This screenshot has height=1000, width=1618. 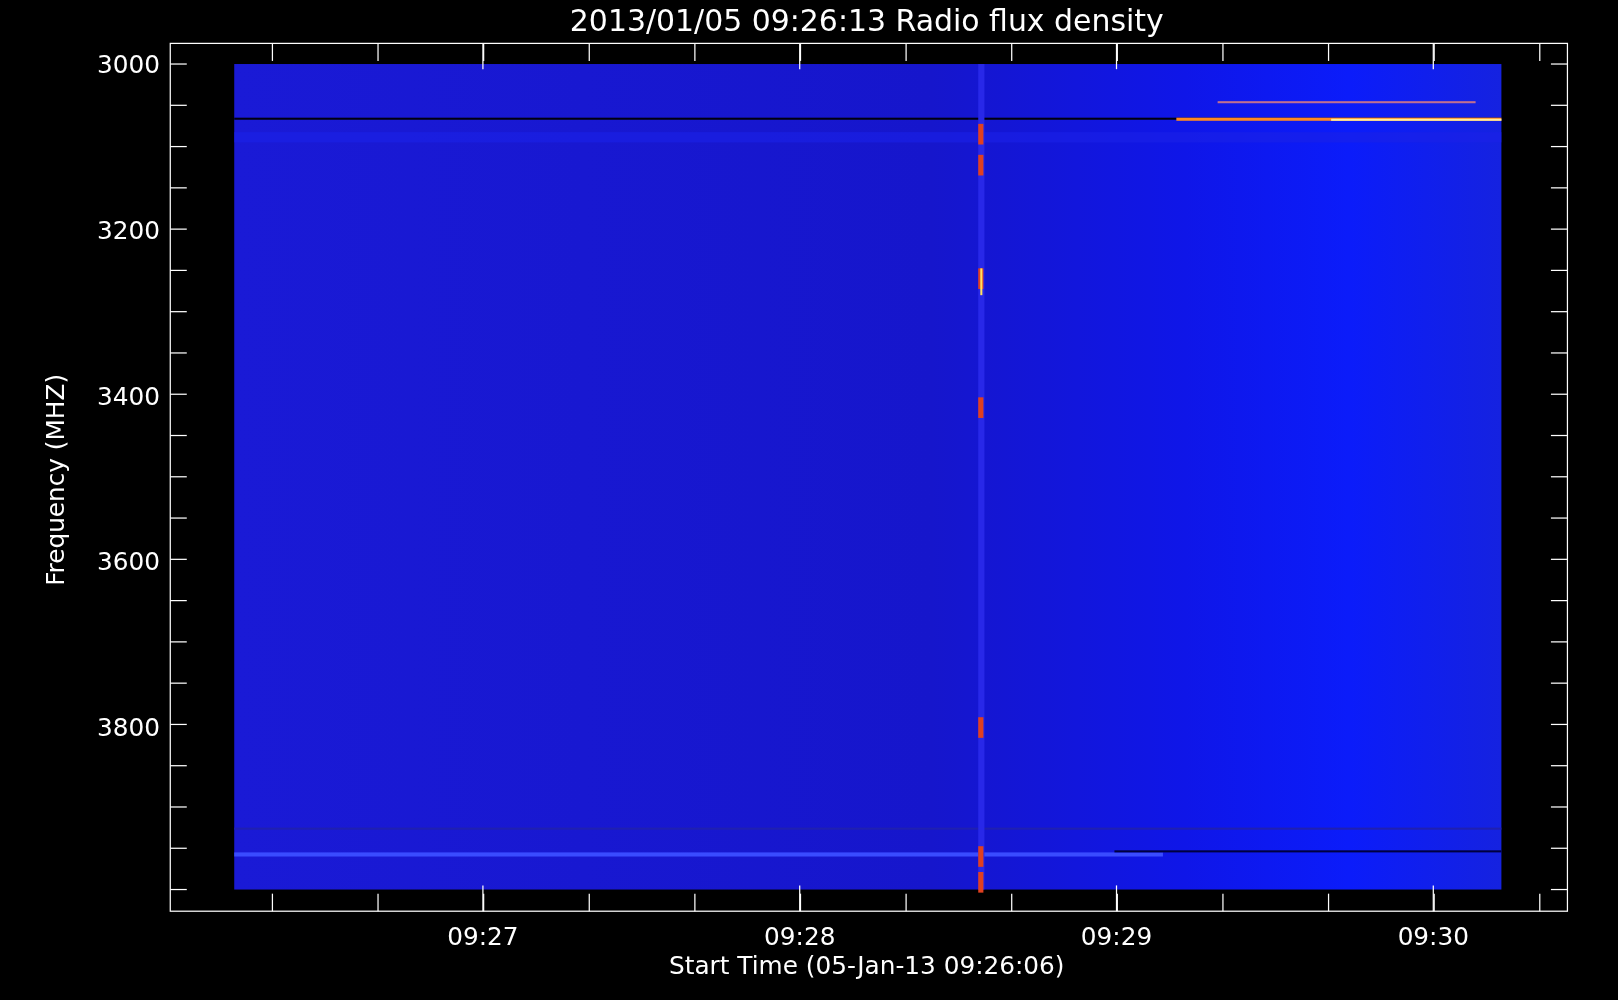 What do you see at coordinates (128, 65) in the screenshot?
I see `y-tick-label: 3000` at bounding box center [128, 65].